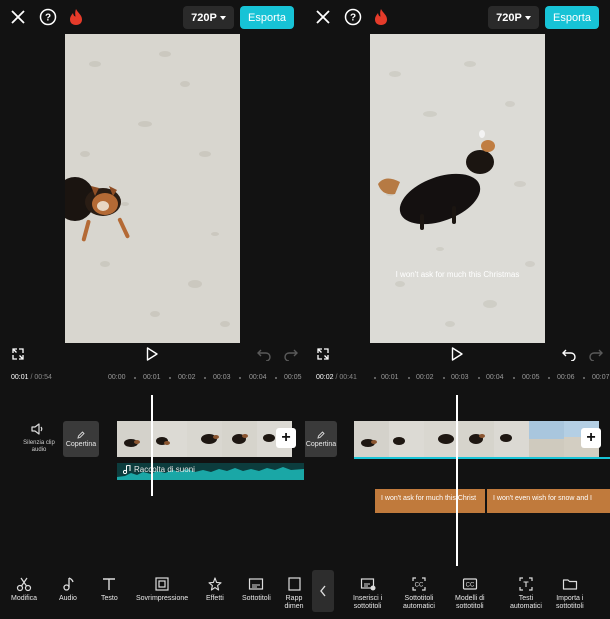 The width and height of the screenshot is (610, 619). I want to click on subtitle-overlay-text: I won't ask for much this Christmas, so click(457, 274).